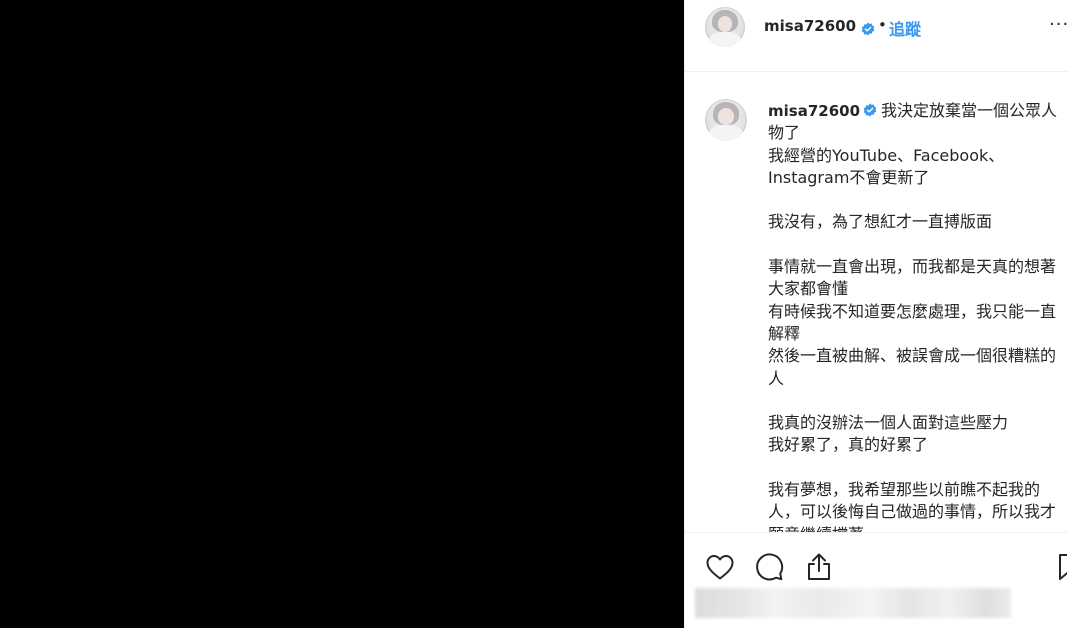  What do you see at coordinates (905, 28) in the screenshot?
I see `follow-button: 追蹤` at bounding box center [905, 28].